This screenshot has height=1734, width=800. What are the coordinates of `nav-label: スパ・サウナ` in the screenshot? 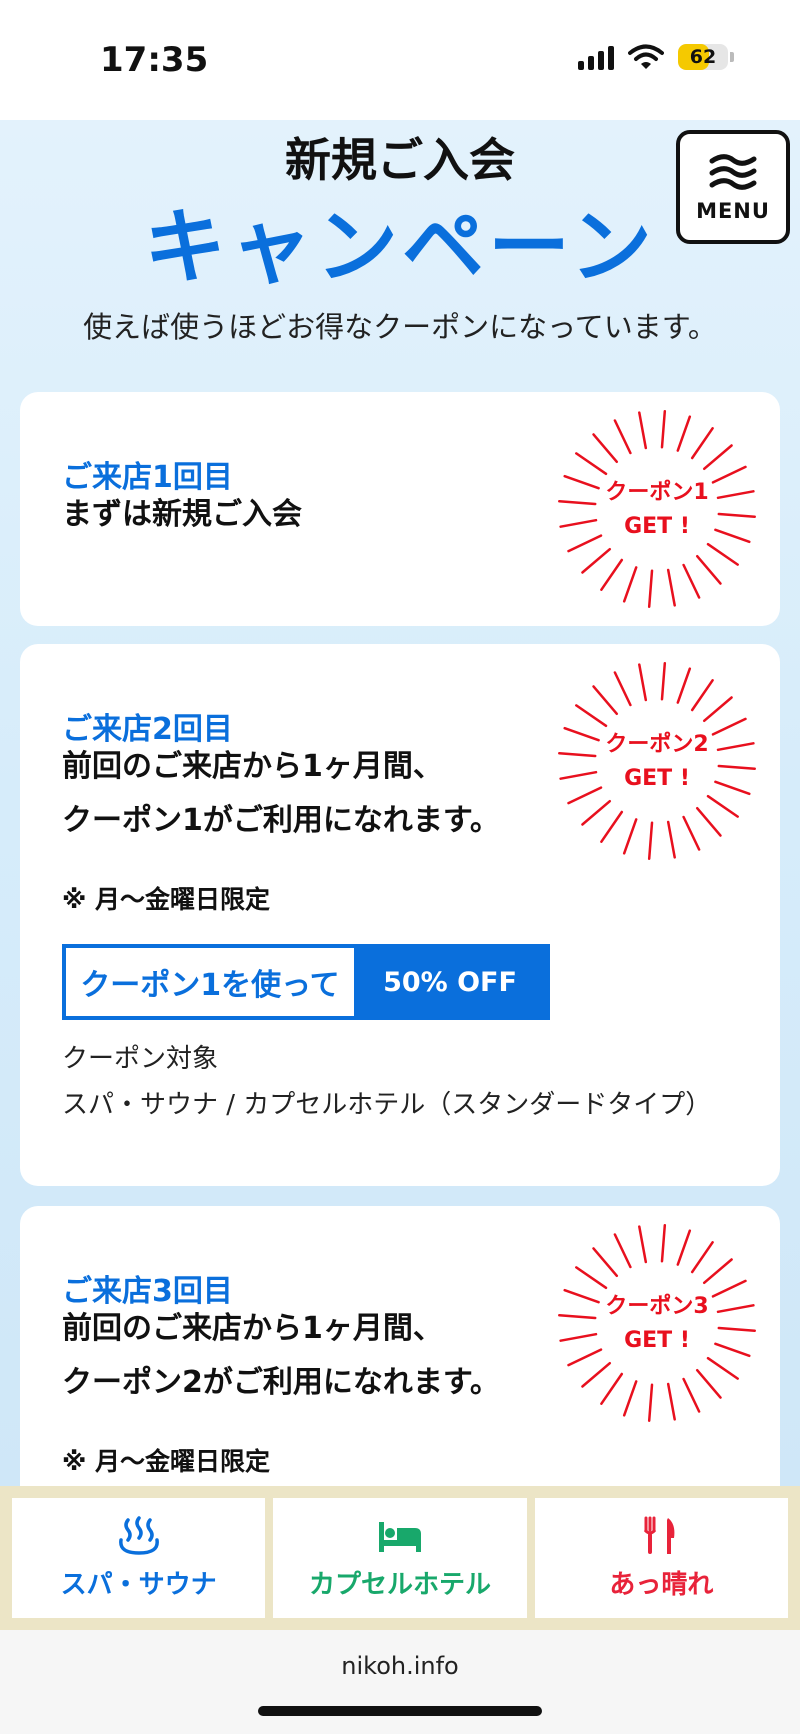 It's located at (138, 1584).